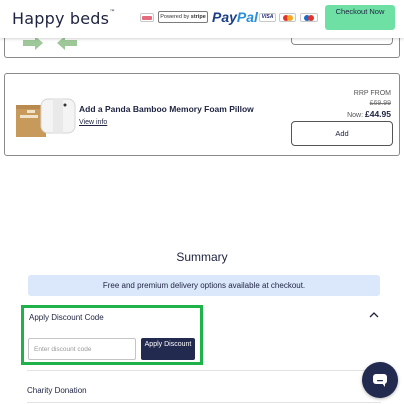  What do you see at coordinates (112, 12) in the screenshot?
I see `logo-trademark: ™` at bounding box center [112, 12].